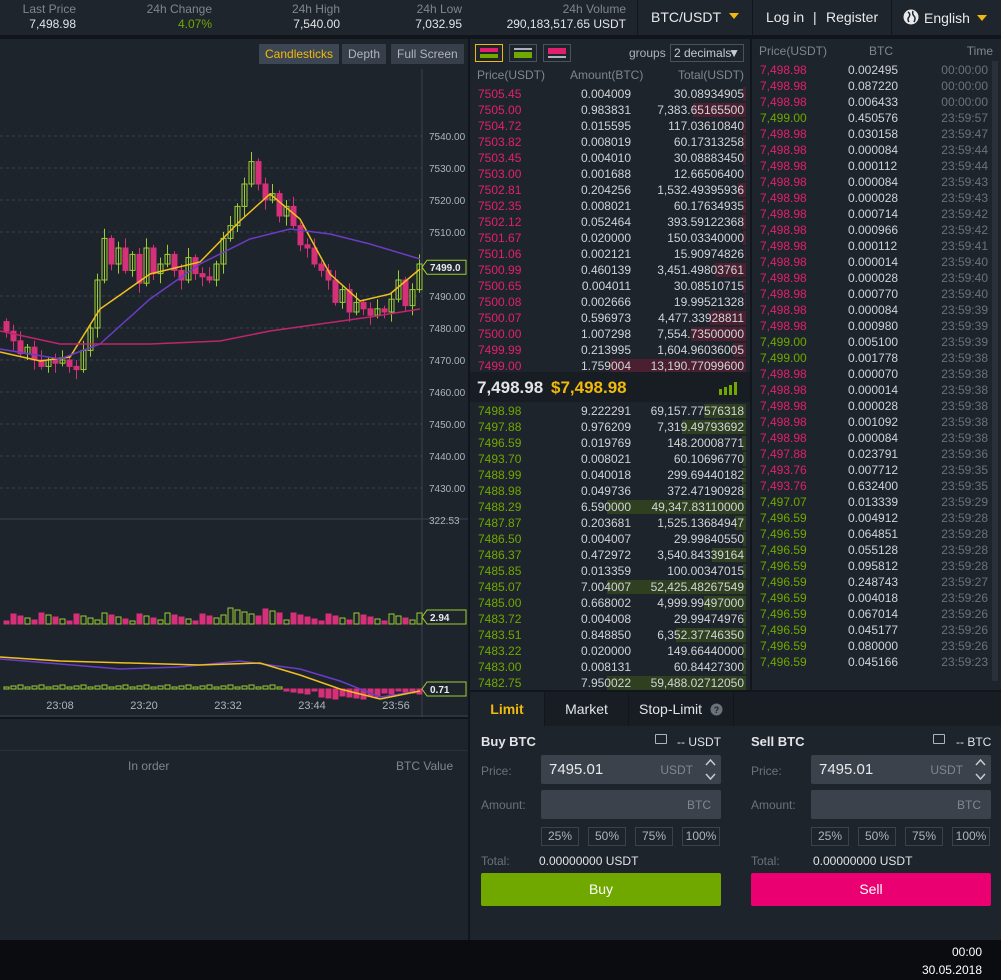 The height and width of the screenshot is (980, 1001). What do you see at coordinates (877, 836) in the screenshot?
I see `sell-pct-50: 50%` at bounding box center [877, 836].